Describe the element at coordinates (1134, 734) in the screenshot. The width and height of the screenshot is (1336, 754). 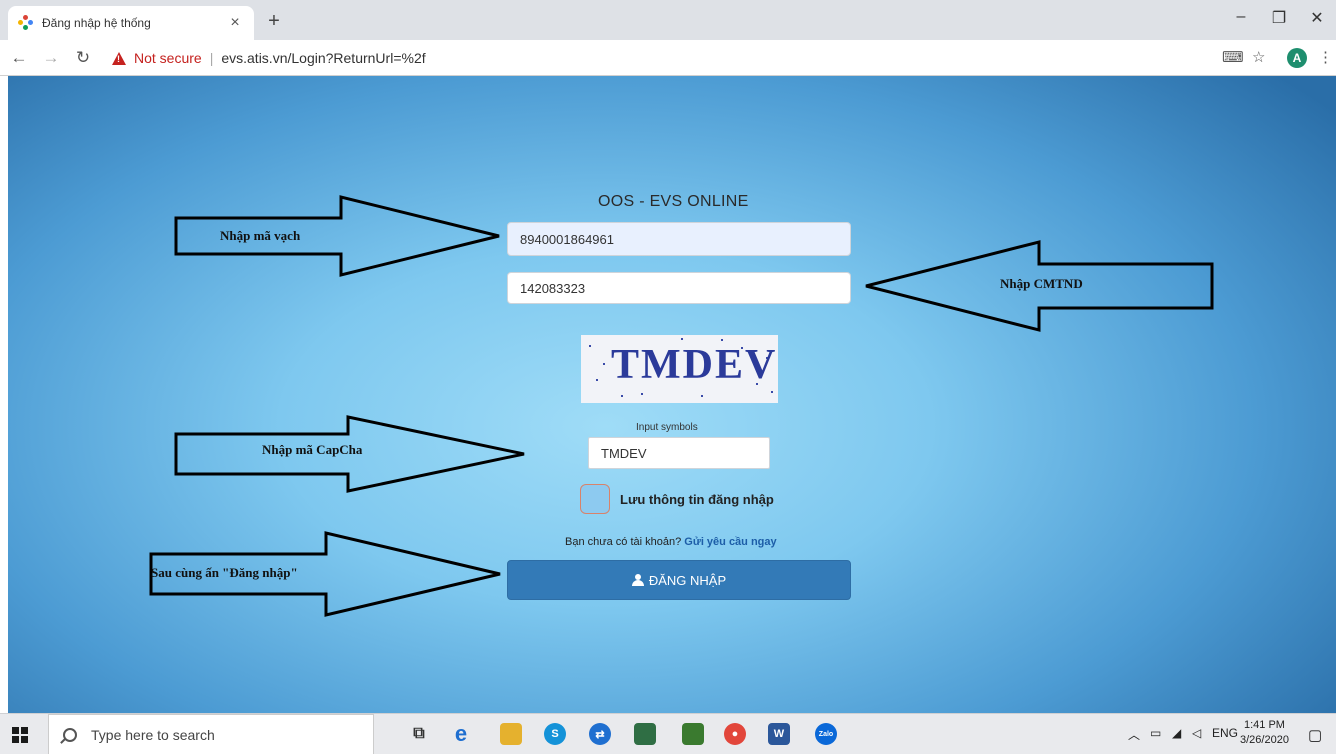
I see `tray-chevron-icon: ︿` at that location.